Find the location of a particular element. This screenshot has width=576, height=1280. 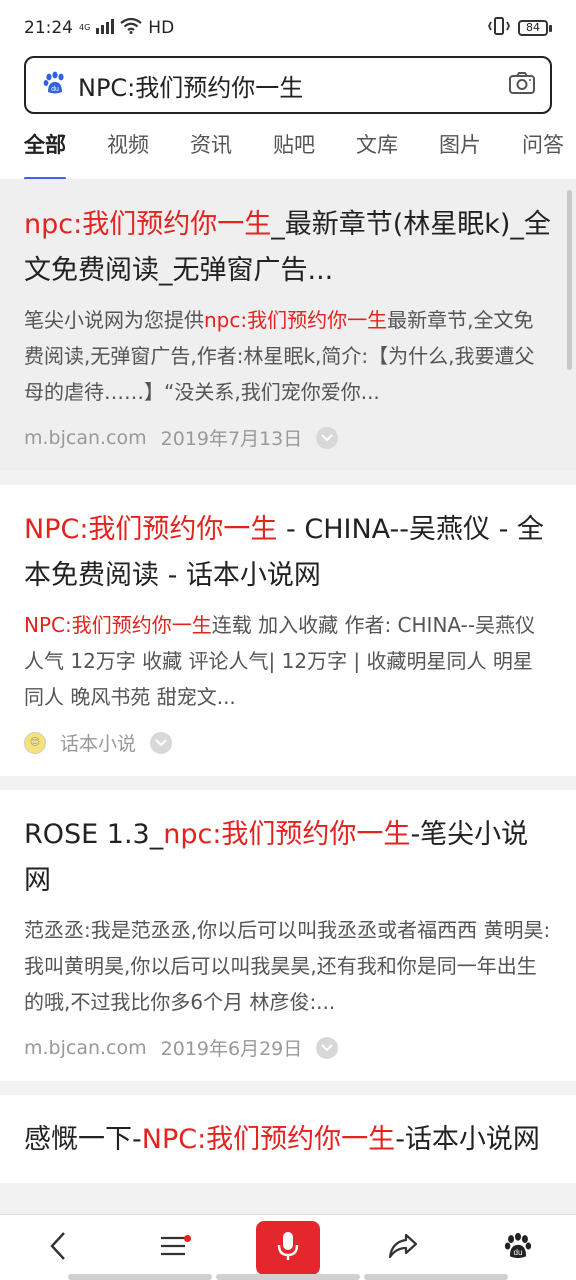

vibrate-icon is located at coordinates (499, 28).